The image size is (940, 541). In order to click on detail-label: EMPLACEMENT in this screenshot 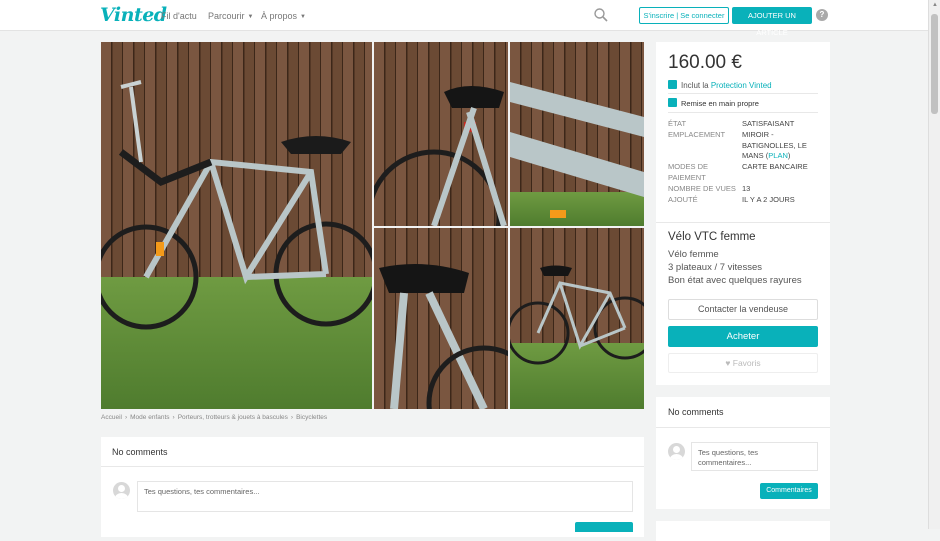, I will do `click(697, 134)`.